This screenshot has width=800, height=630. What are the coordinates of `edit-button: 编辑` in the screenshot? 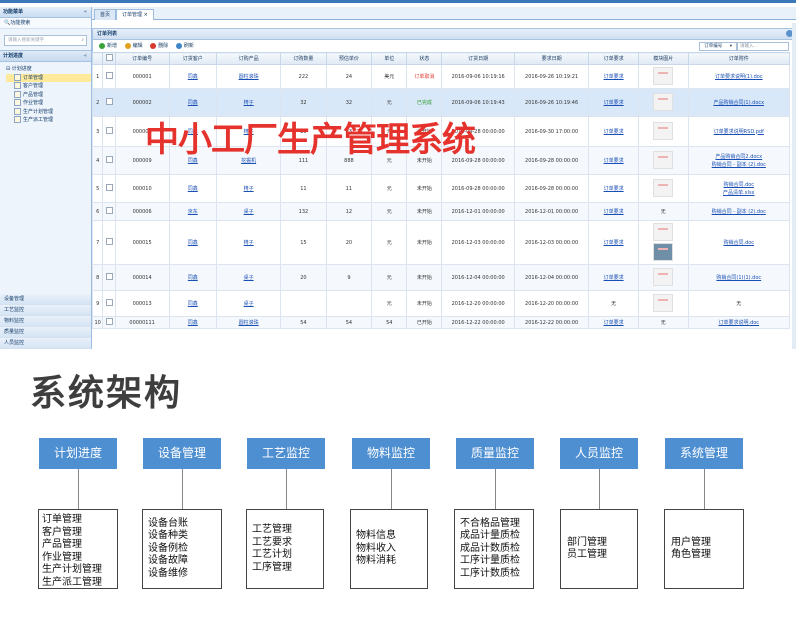 It's located at (133, 45).